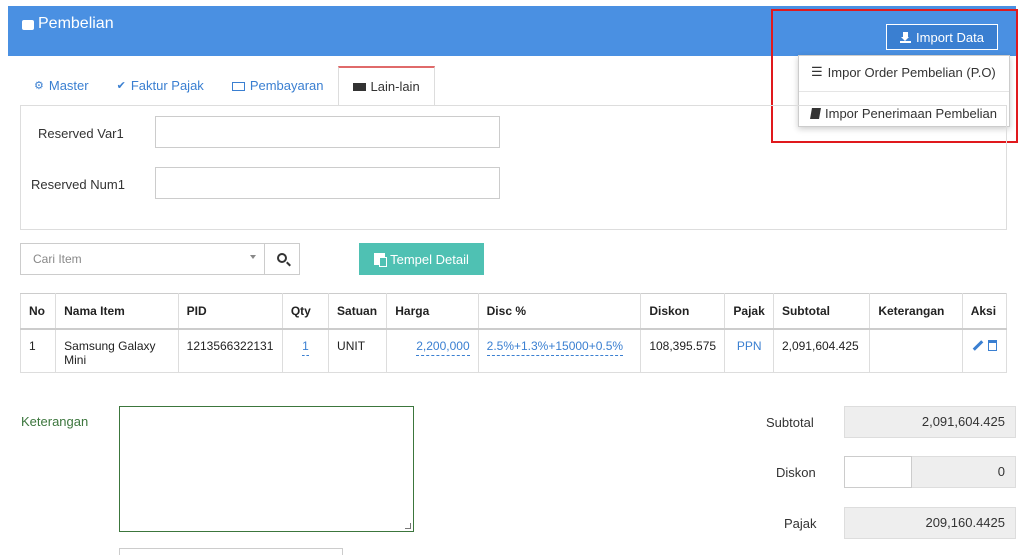  What do you see at coordinates (930, 422) in the screenshot?
I see `subtotal-value: 2,091,604.425` at bounding box center [930, 422].